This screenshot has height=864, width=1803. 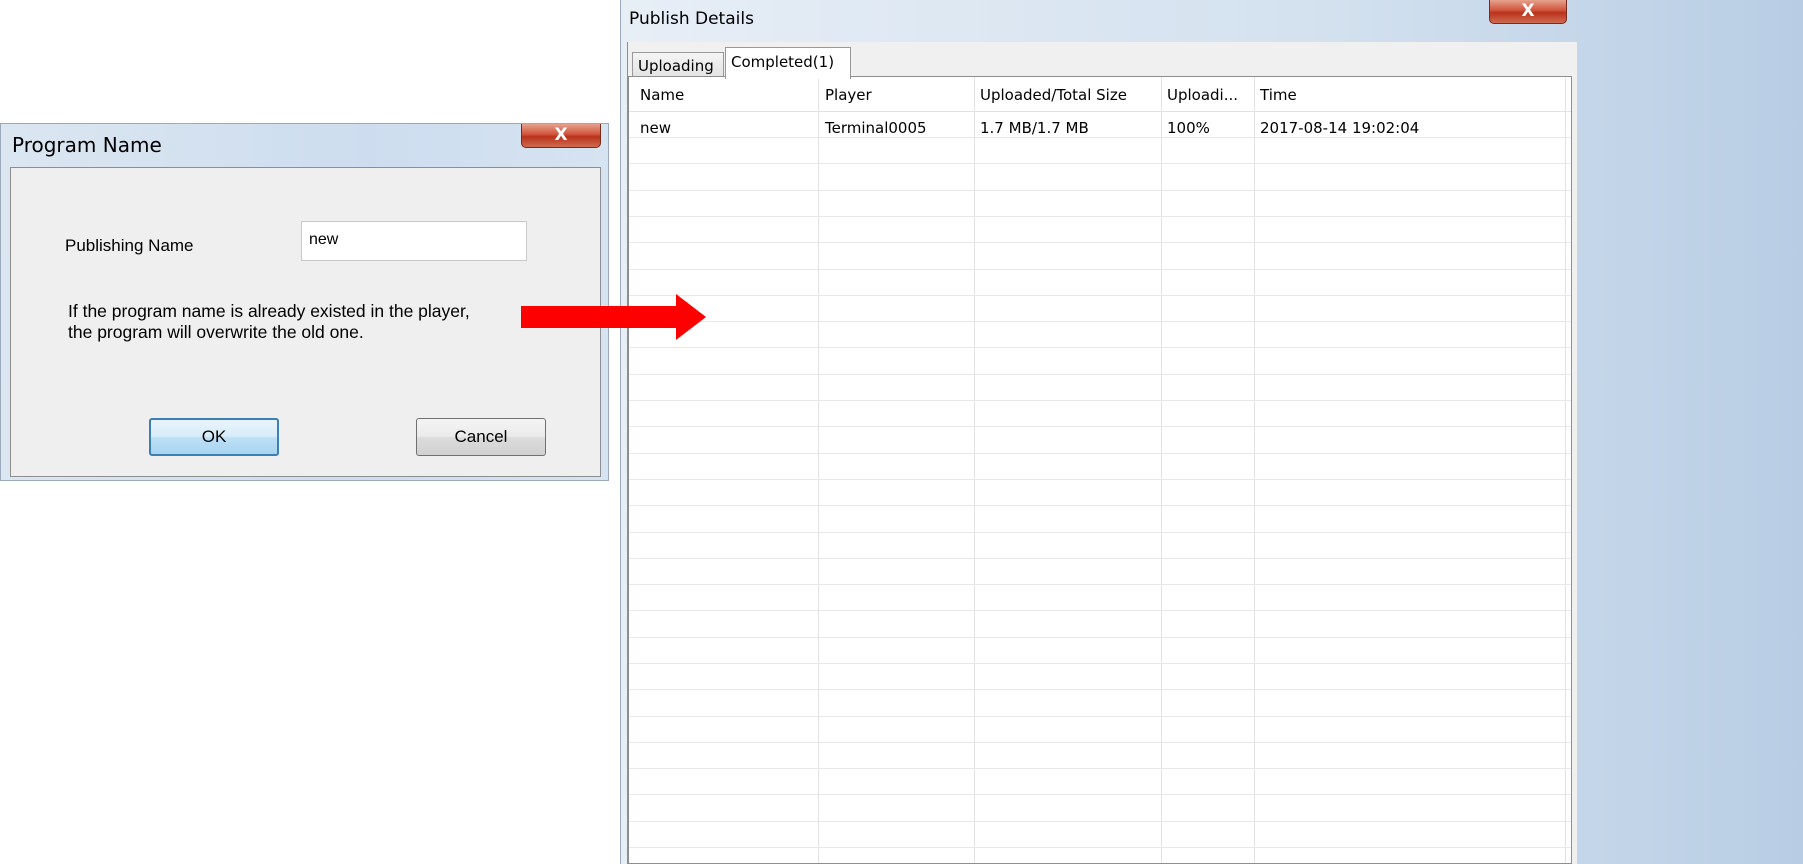 What do you see at coordinates (1278, 95) in the screenshot?
I see `column-header-time: Time` at bounding box center [1278, 95].